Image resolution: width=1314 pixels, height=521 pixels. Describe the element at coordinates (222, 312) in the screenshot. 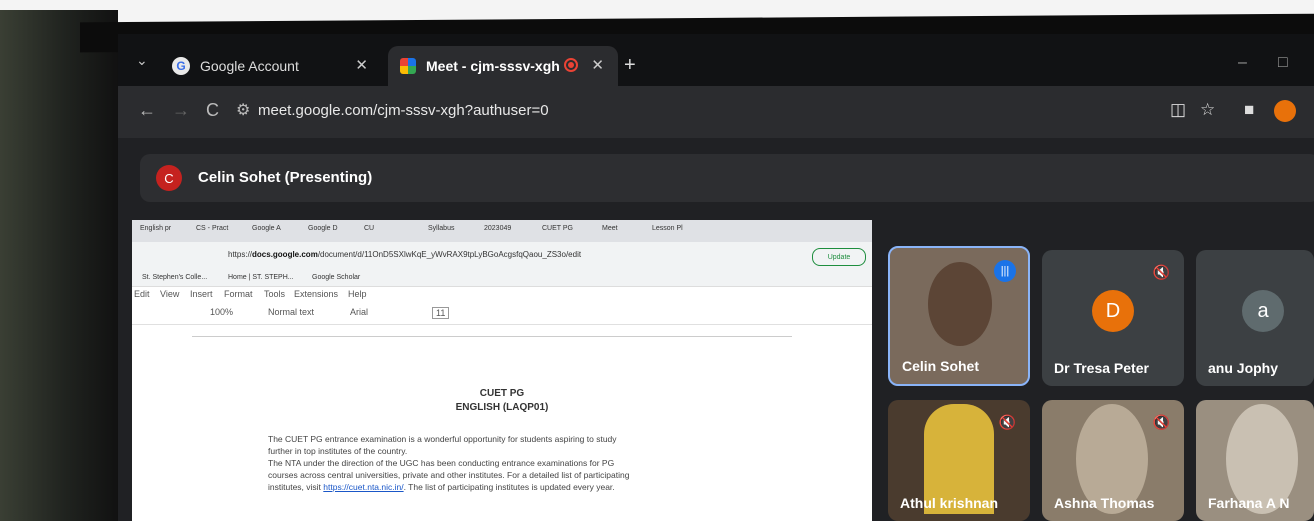

I see `zoom-select: 100%` at that location.